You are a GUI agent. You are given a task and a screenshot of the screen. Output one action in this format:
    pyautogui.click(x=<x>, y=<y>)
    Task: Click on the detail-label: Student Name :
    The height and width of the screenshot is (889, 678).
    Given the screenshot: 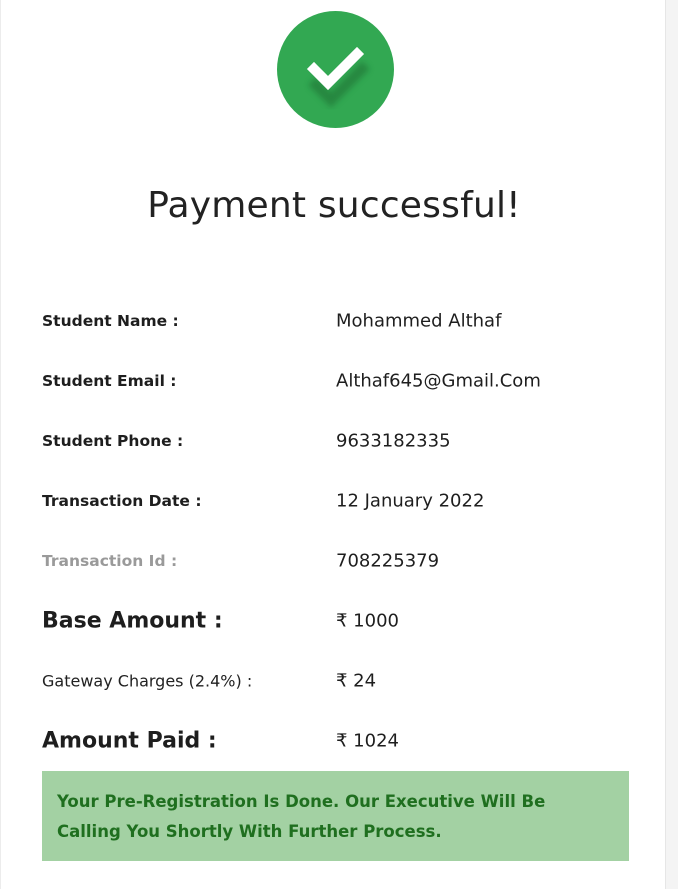 What is the action you would take?
    pyautogui.click(x=110, y=321)
    